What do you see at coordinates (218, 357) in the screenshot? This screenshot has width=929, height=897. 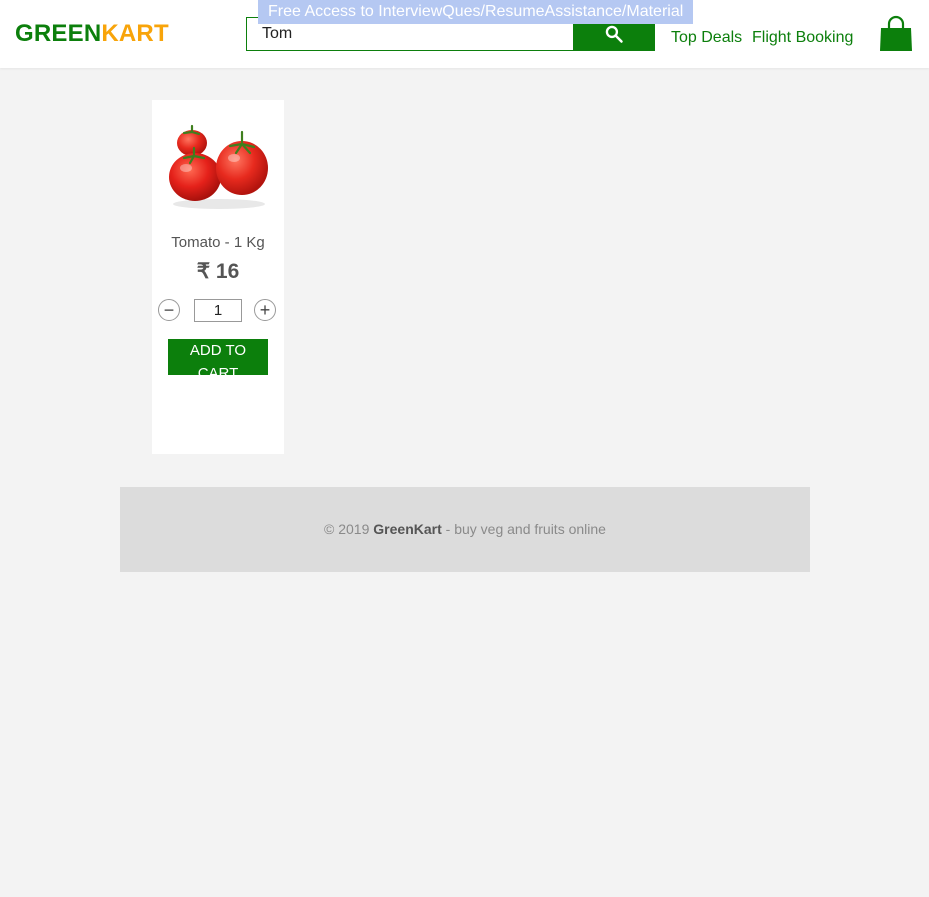 I see `add-to-cart-button: ADD TO CART` at bounding box center [218, 357].